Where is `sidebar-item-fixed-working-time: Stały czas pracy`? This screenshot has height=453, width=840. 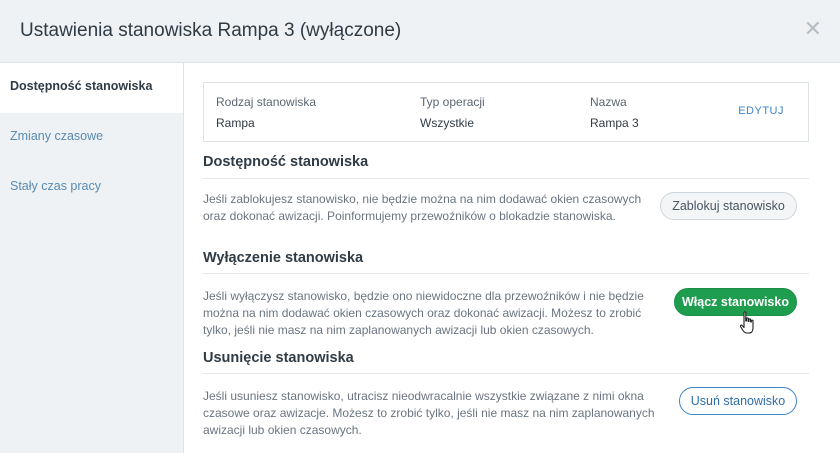
sidebar-item-fixed-working-time: Stały czas pracy is located at coordinates (91, 188).